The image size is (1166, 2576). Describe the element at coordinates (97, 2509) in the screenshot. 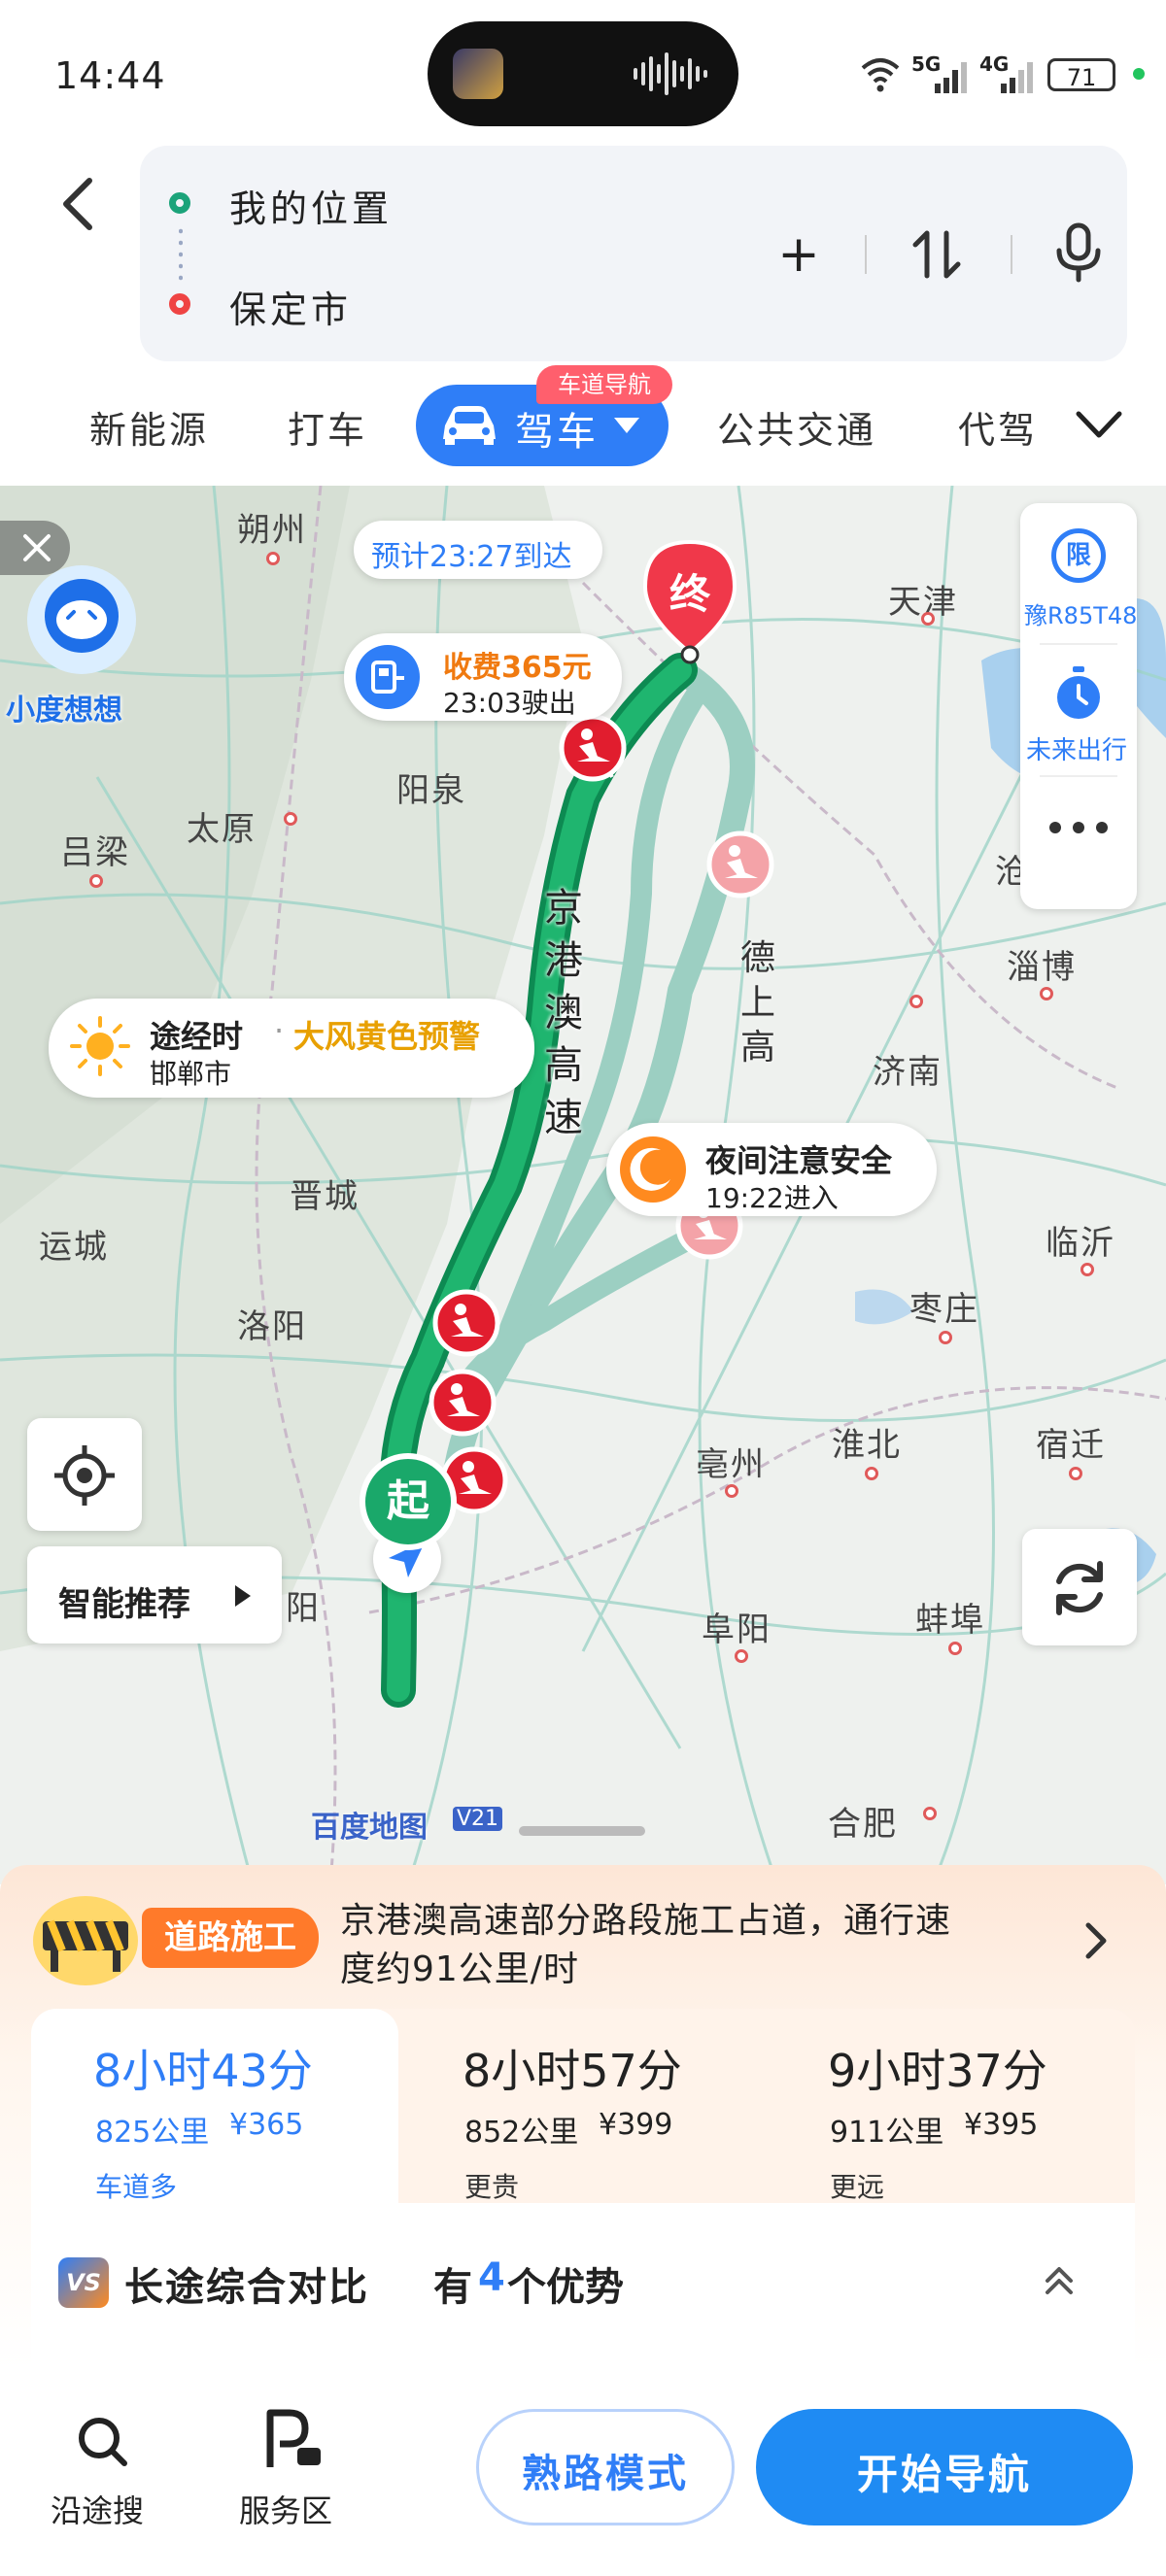

I see `search-along-label: 沿途搜` at that location.